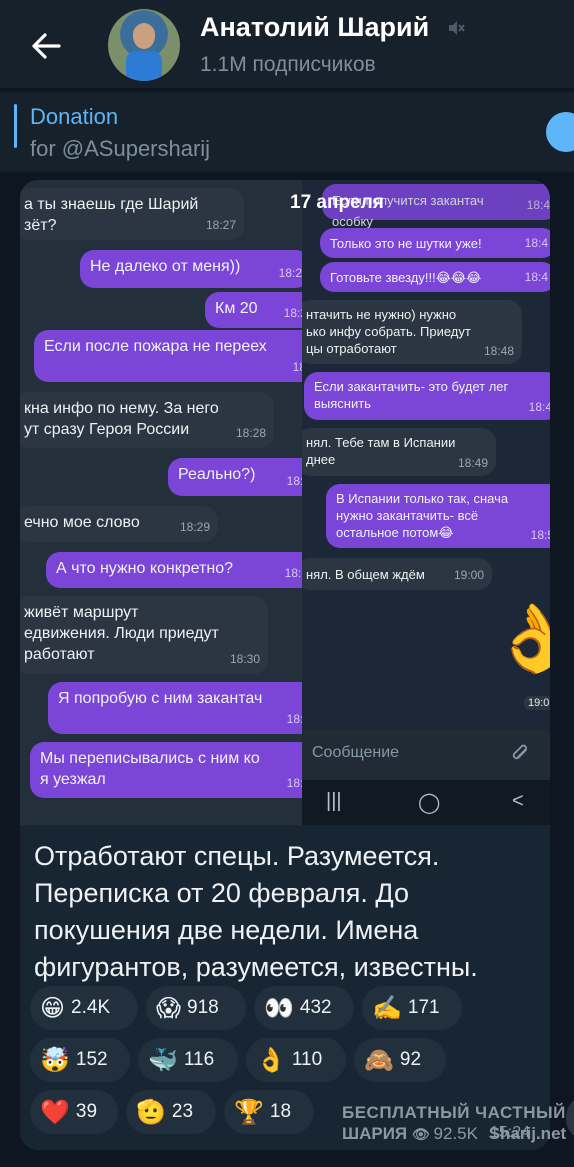 The width and height of the screenshot is (574, 1167). What do you see at coordinates (191, 269) in the screenshot?
I see `chat-bubble: Не далеко от меня)) 18:2` at bounding box center [191, 269].